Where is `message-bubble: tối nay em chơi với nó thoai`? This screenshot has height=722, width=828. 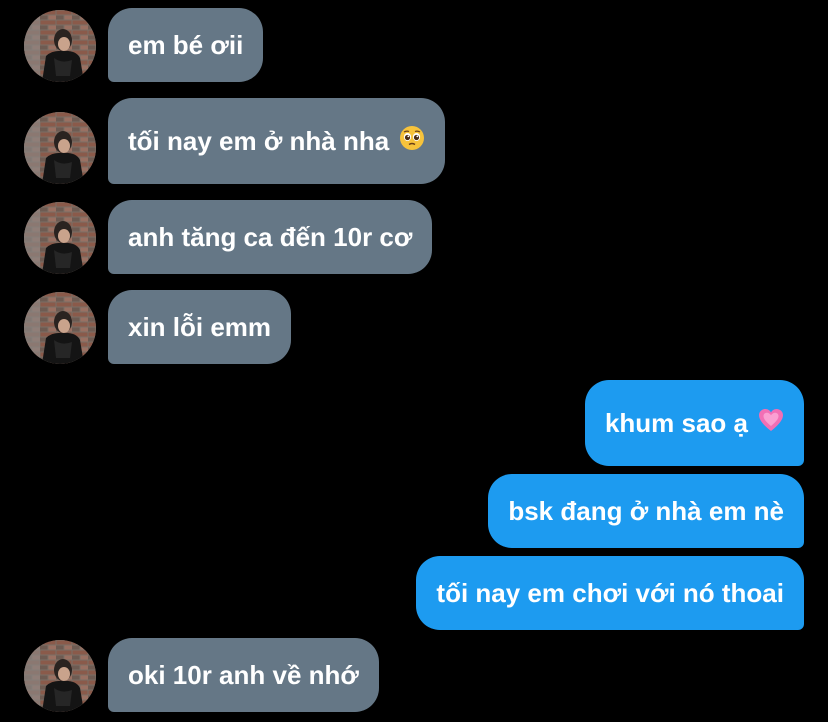 message-bubble: tối nay em chơi với nó thoai is located at coordinates (610, 593).